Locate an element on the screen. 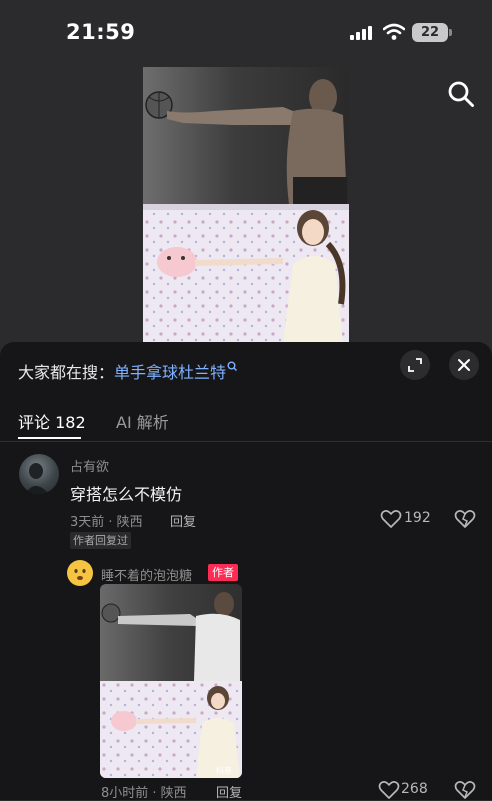  video-player is located at coordinates (246, 205).